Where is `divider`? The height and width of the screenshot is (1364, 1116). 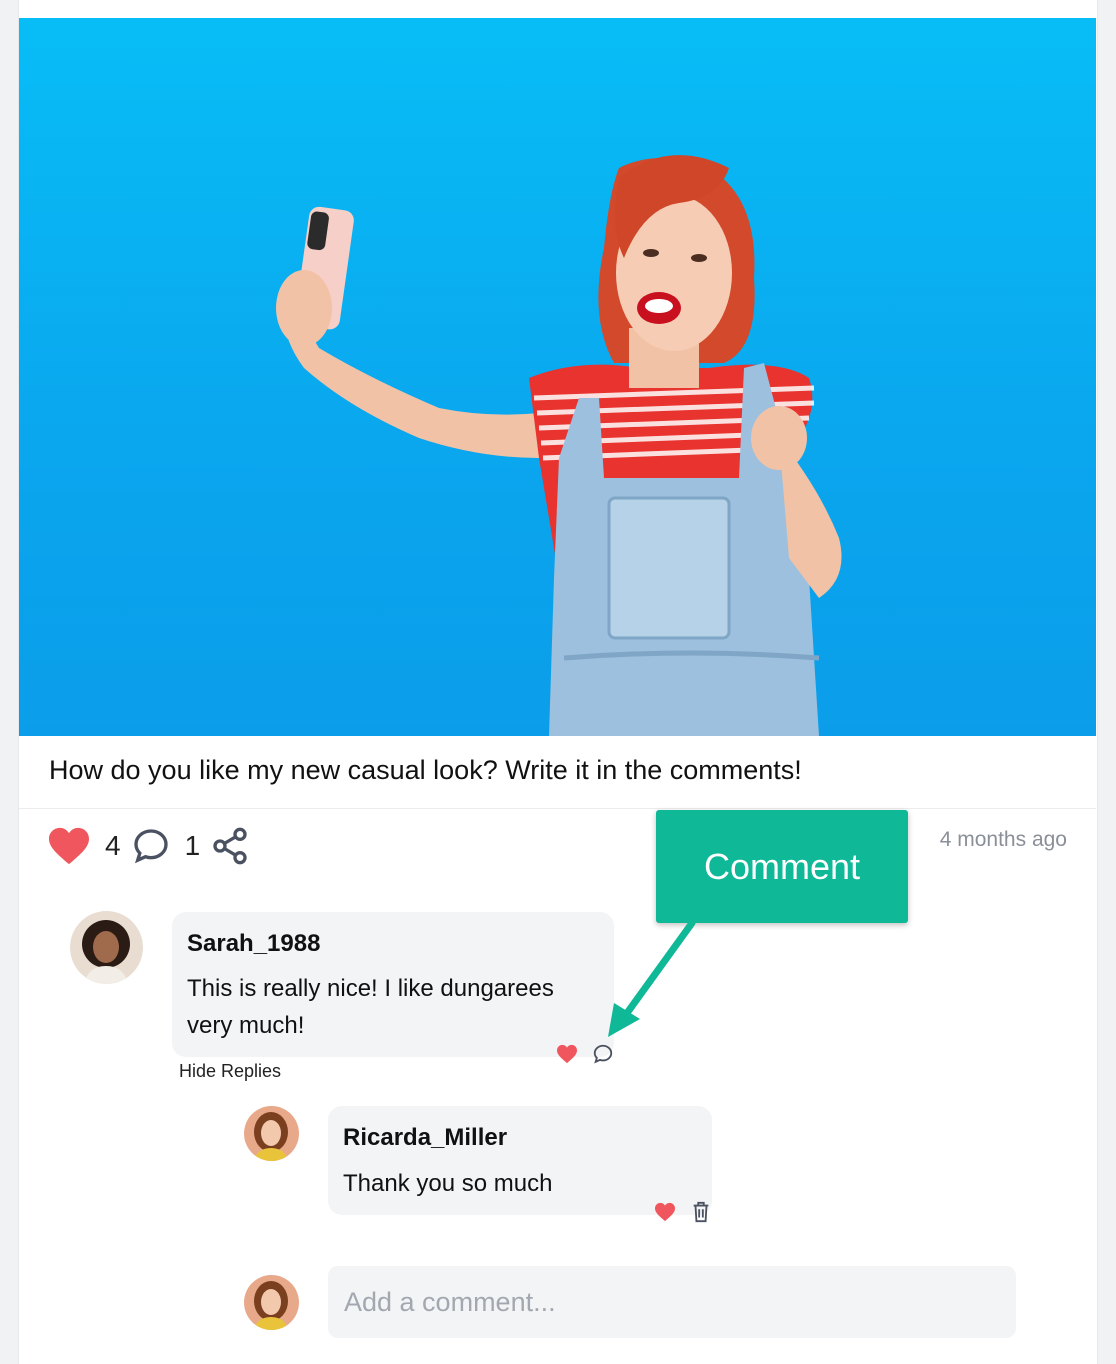
divider is located at coordinates (557, 808).